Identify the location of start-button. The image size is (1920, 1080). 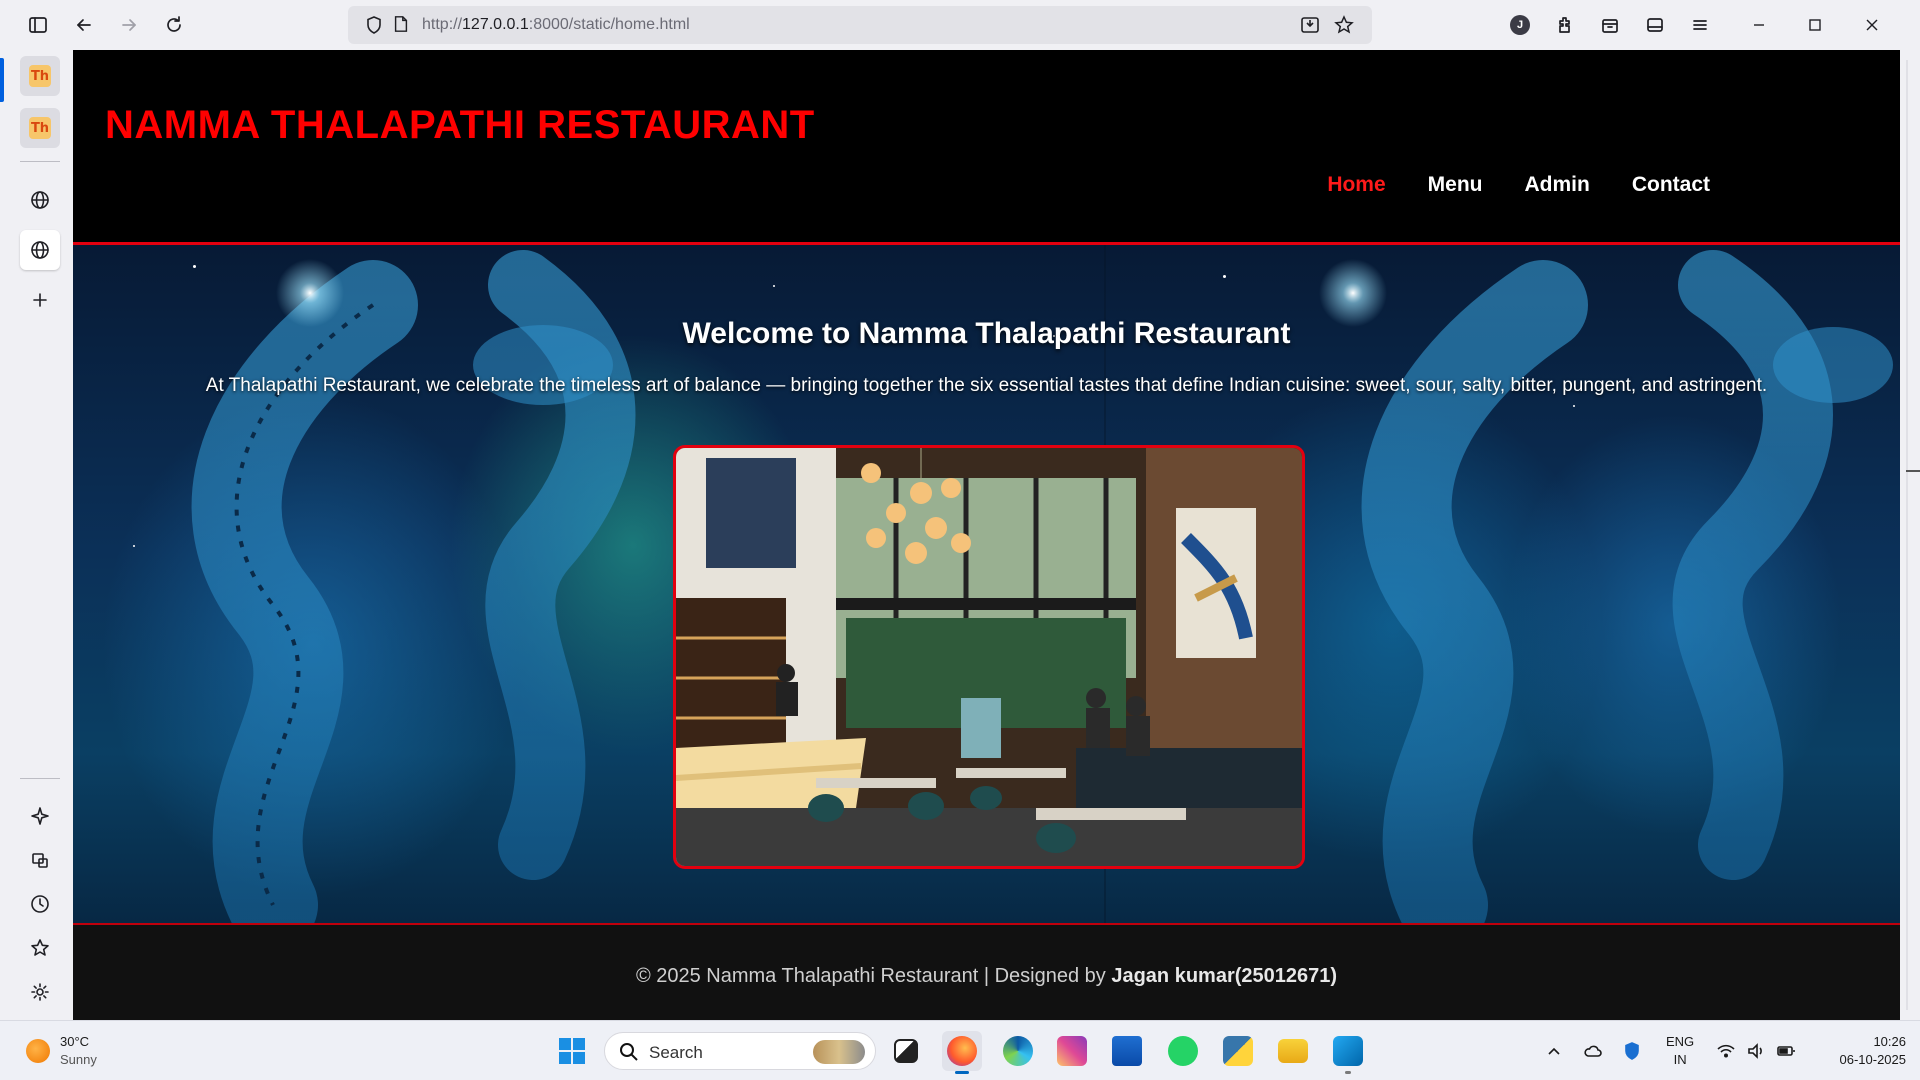
(572, 1051).